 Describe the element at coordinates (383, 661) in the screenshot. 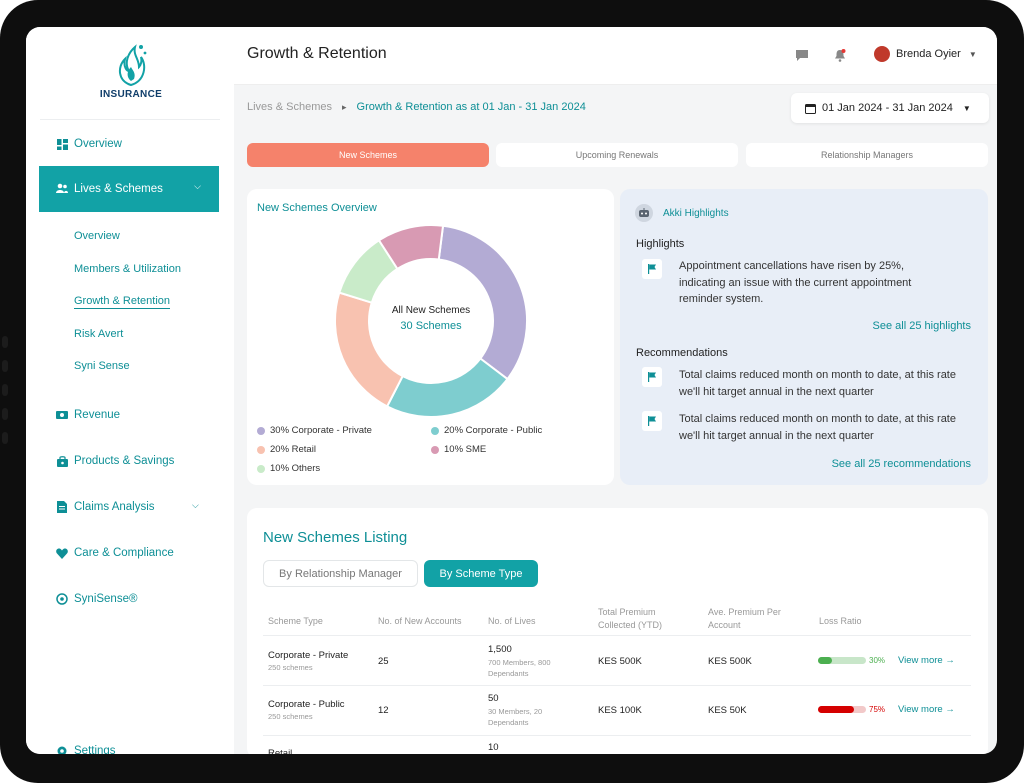

I see `new-accounts: 25` at that location.